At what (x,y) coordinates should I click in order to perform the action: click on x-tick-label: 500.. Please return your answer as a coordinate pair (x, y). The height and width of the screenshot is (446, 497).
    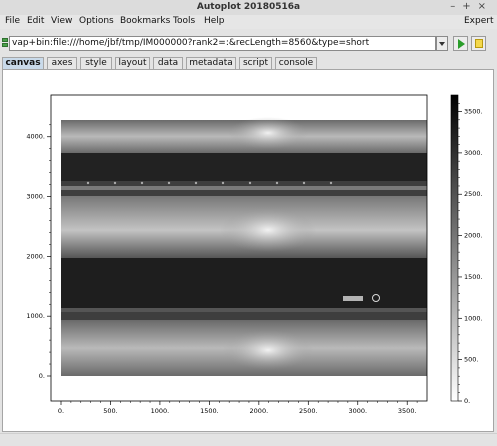
    Looking at the image, I should click on (110, 411).